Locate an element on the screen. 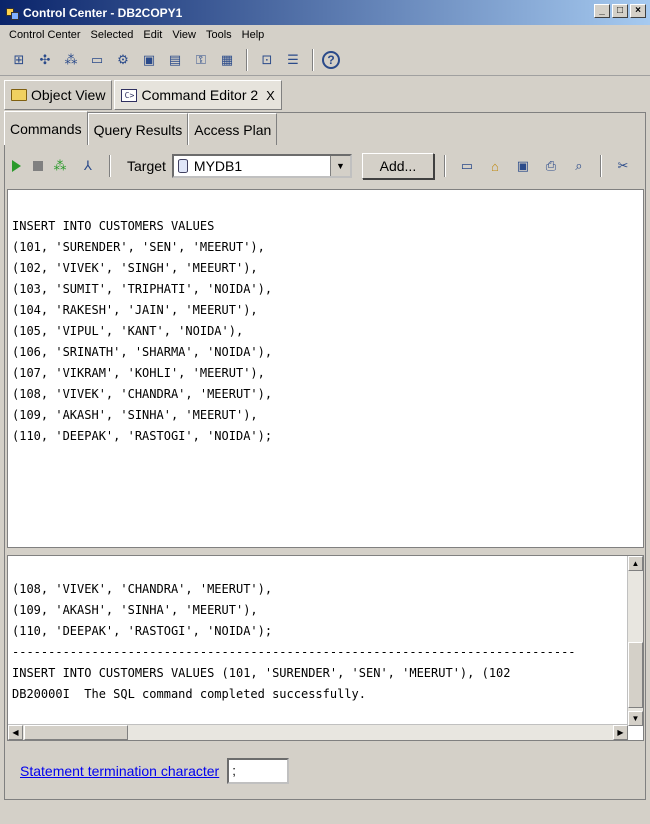  replication-icon: ✣ is located at coordinates (45, 60).